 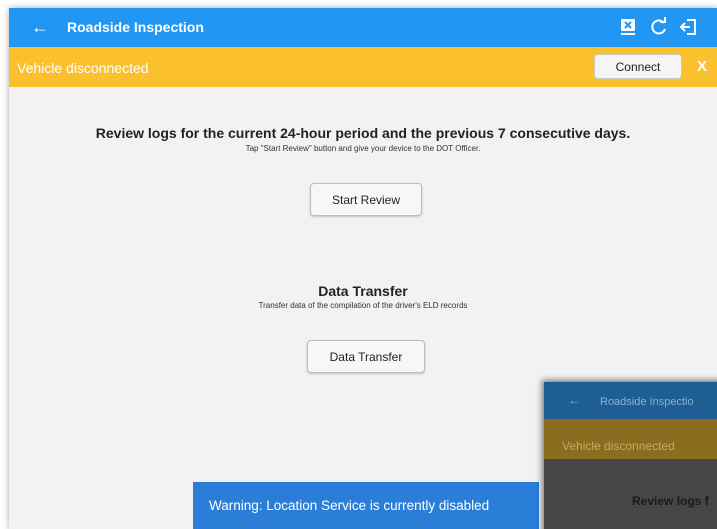 What do you see at coordinates (574, 400) in the screenshot?
I see `preview-arrow-left-icon: ←` at bounding box center [574, 400].